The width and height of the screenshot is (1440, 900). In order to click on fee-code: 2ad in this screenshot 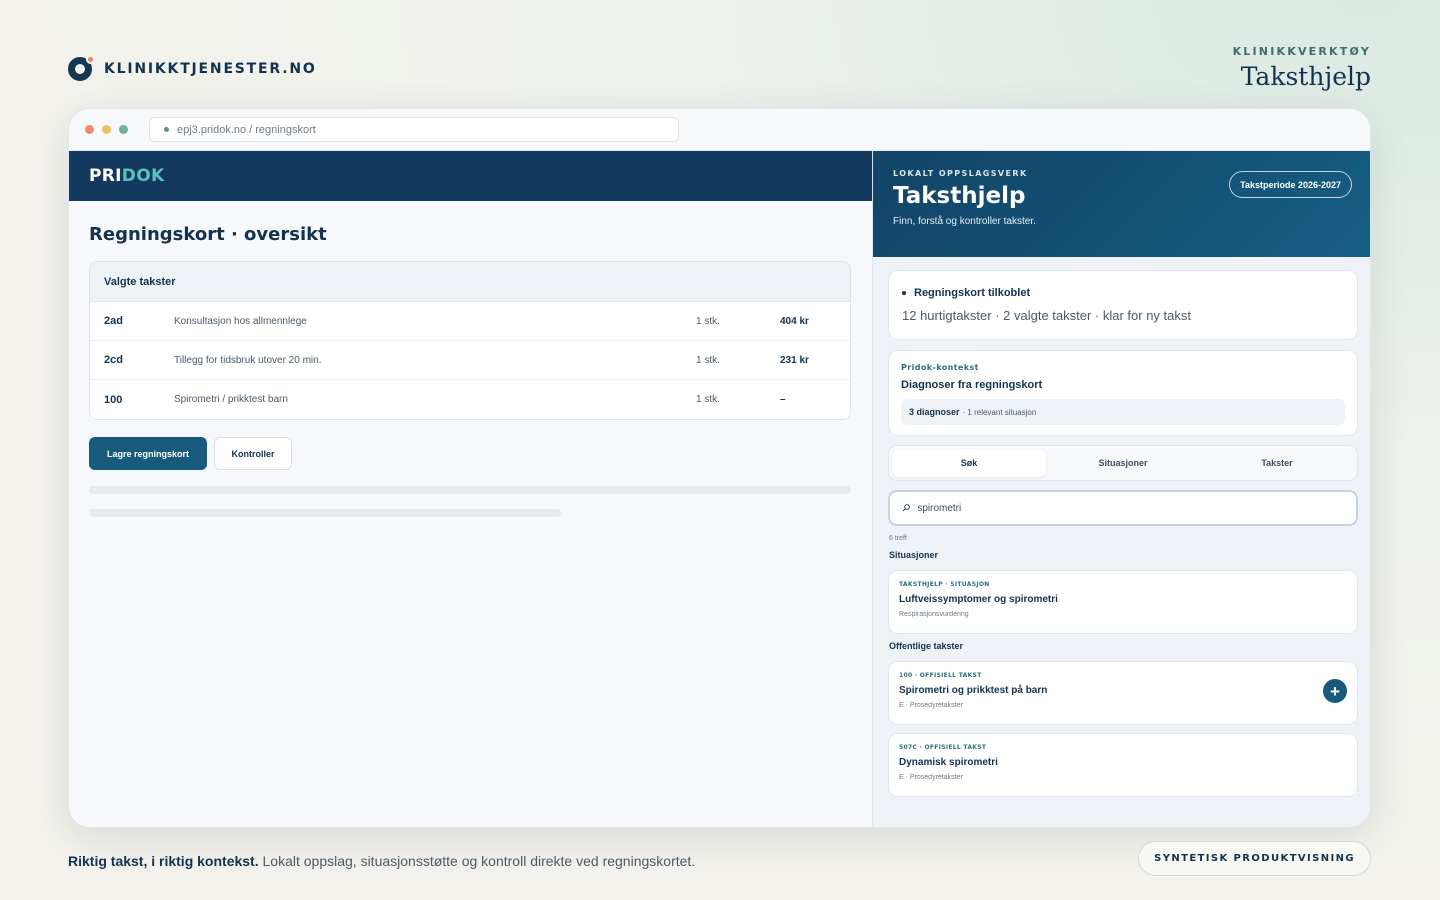, I will do `click(113, 321)`.